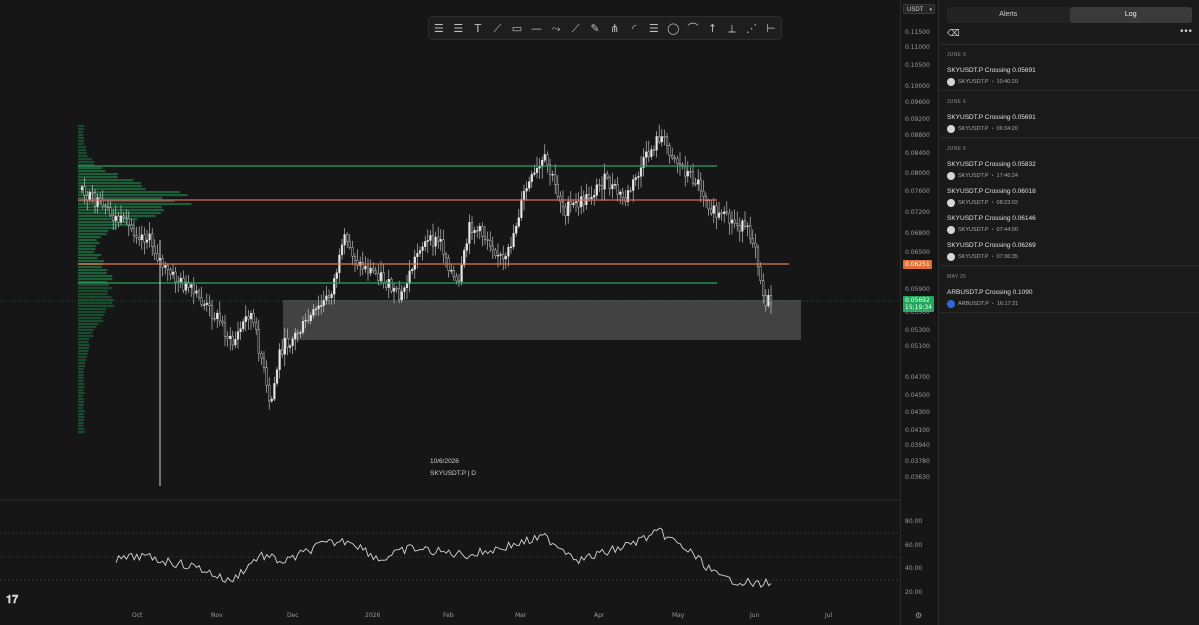 This screenshot has width=1199, height=625. I want to click on pattern-icon: ⋰, so click(751, 28).